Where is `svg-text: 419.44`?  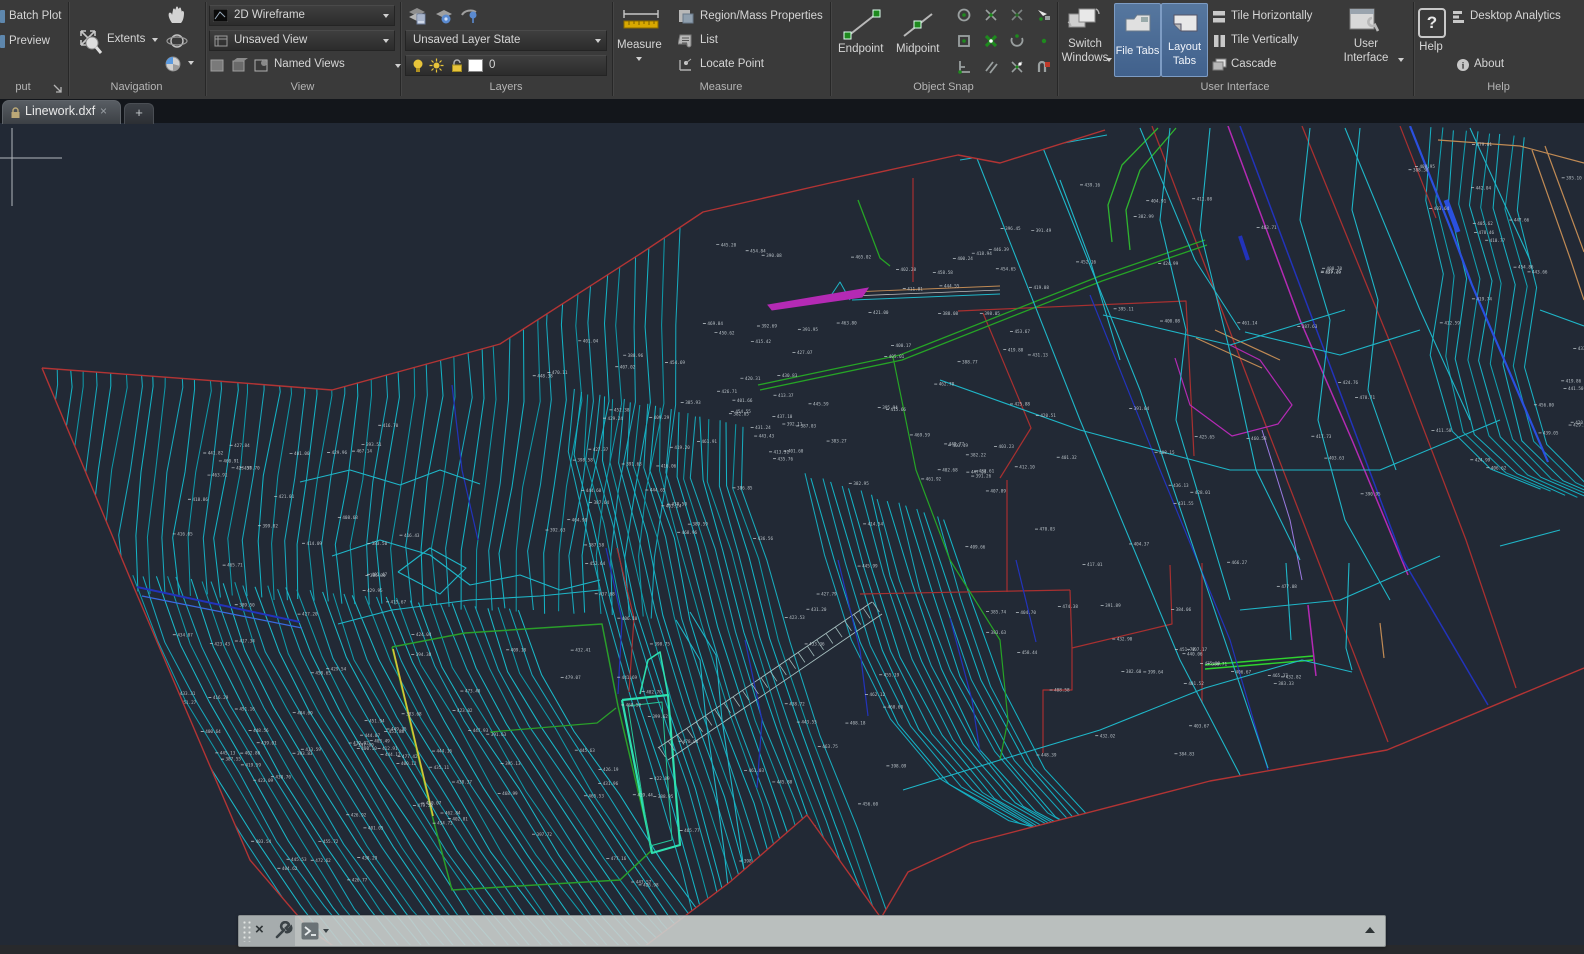
svg-text: 419.44 is located at coordinates (645, 795).